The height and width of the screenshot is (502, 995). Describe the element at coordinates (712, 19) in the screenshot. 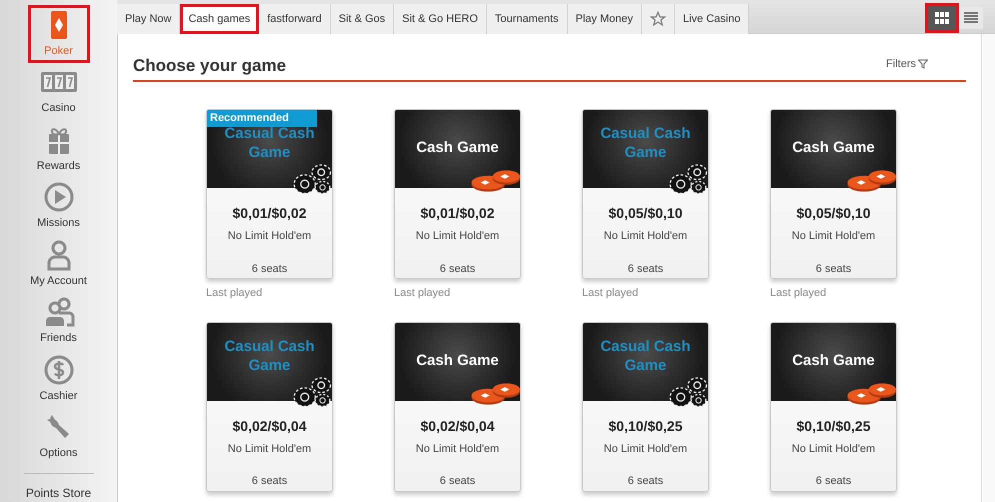

I see `tab: Live Casino` at that location.